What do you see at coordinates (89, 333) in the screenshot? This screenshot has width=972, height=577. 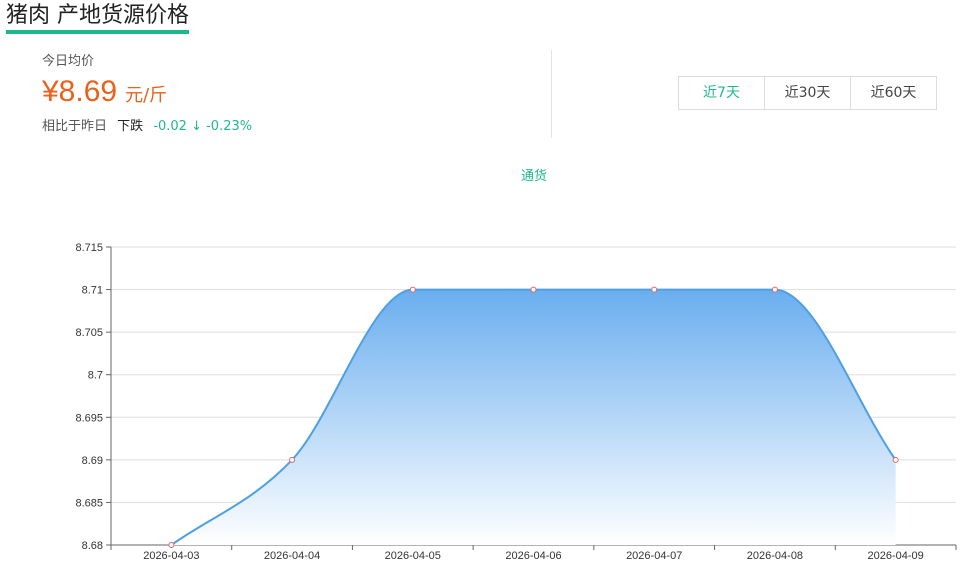 I see `y-tick-label: 8.705` at bounding box center [89, 333].